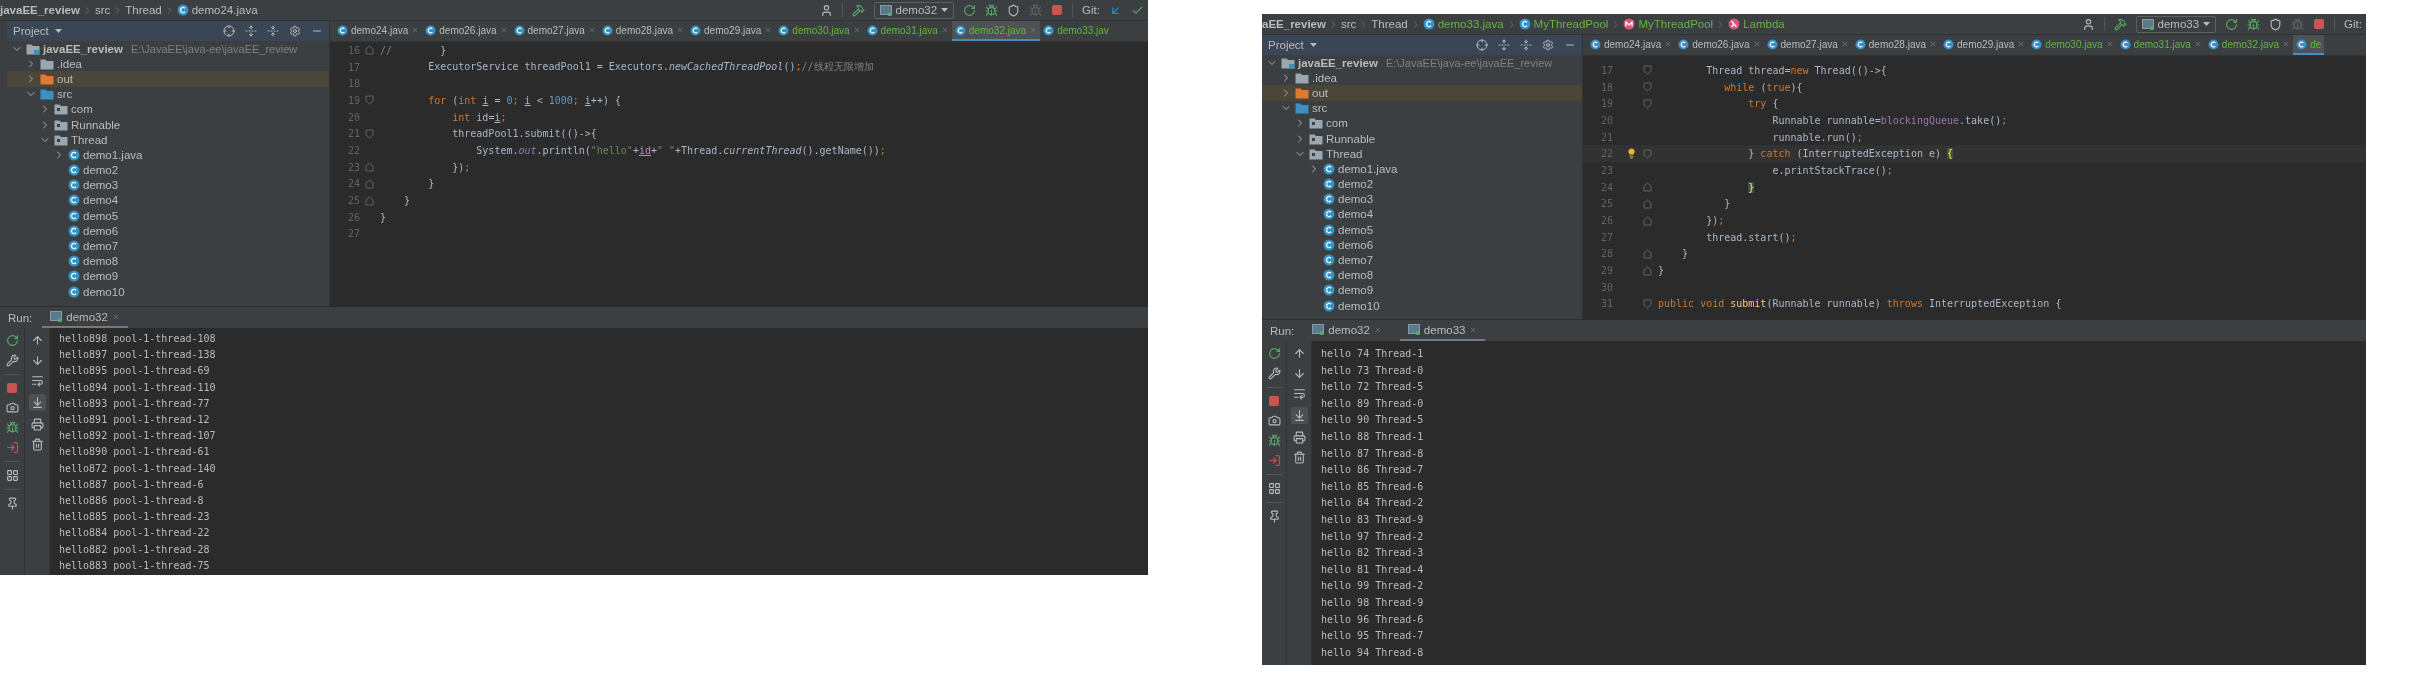 This screenshot has height=692, width=2426. What do you see at coordinates (102, 10) in the screenshot?
I see `breadcrumb-item: src` at bounding box center [102, 10].